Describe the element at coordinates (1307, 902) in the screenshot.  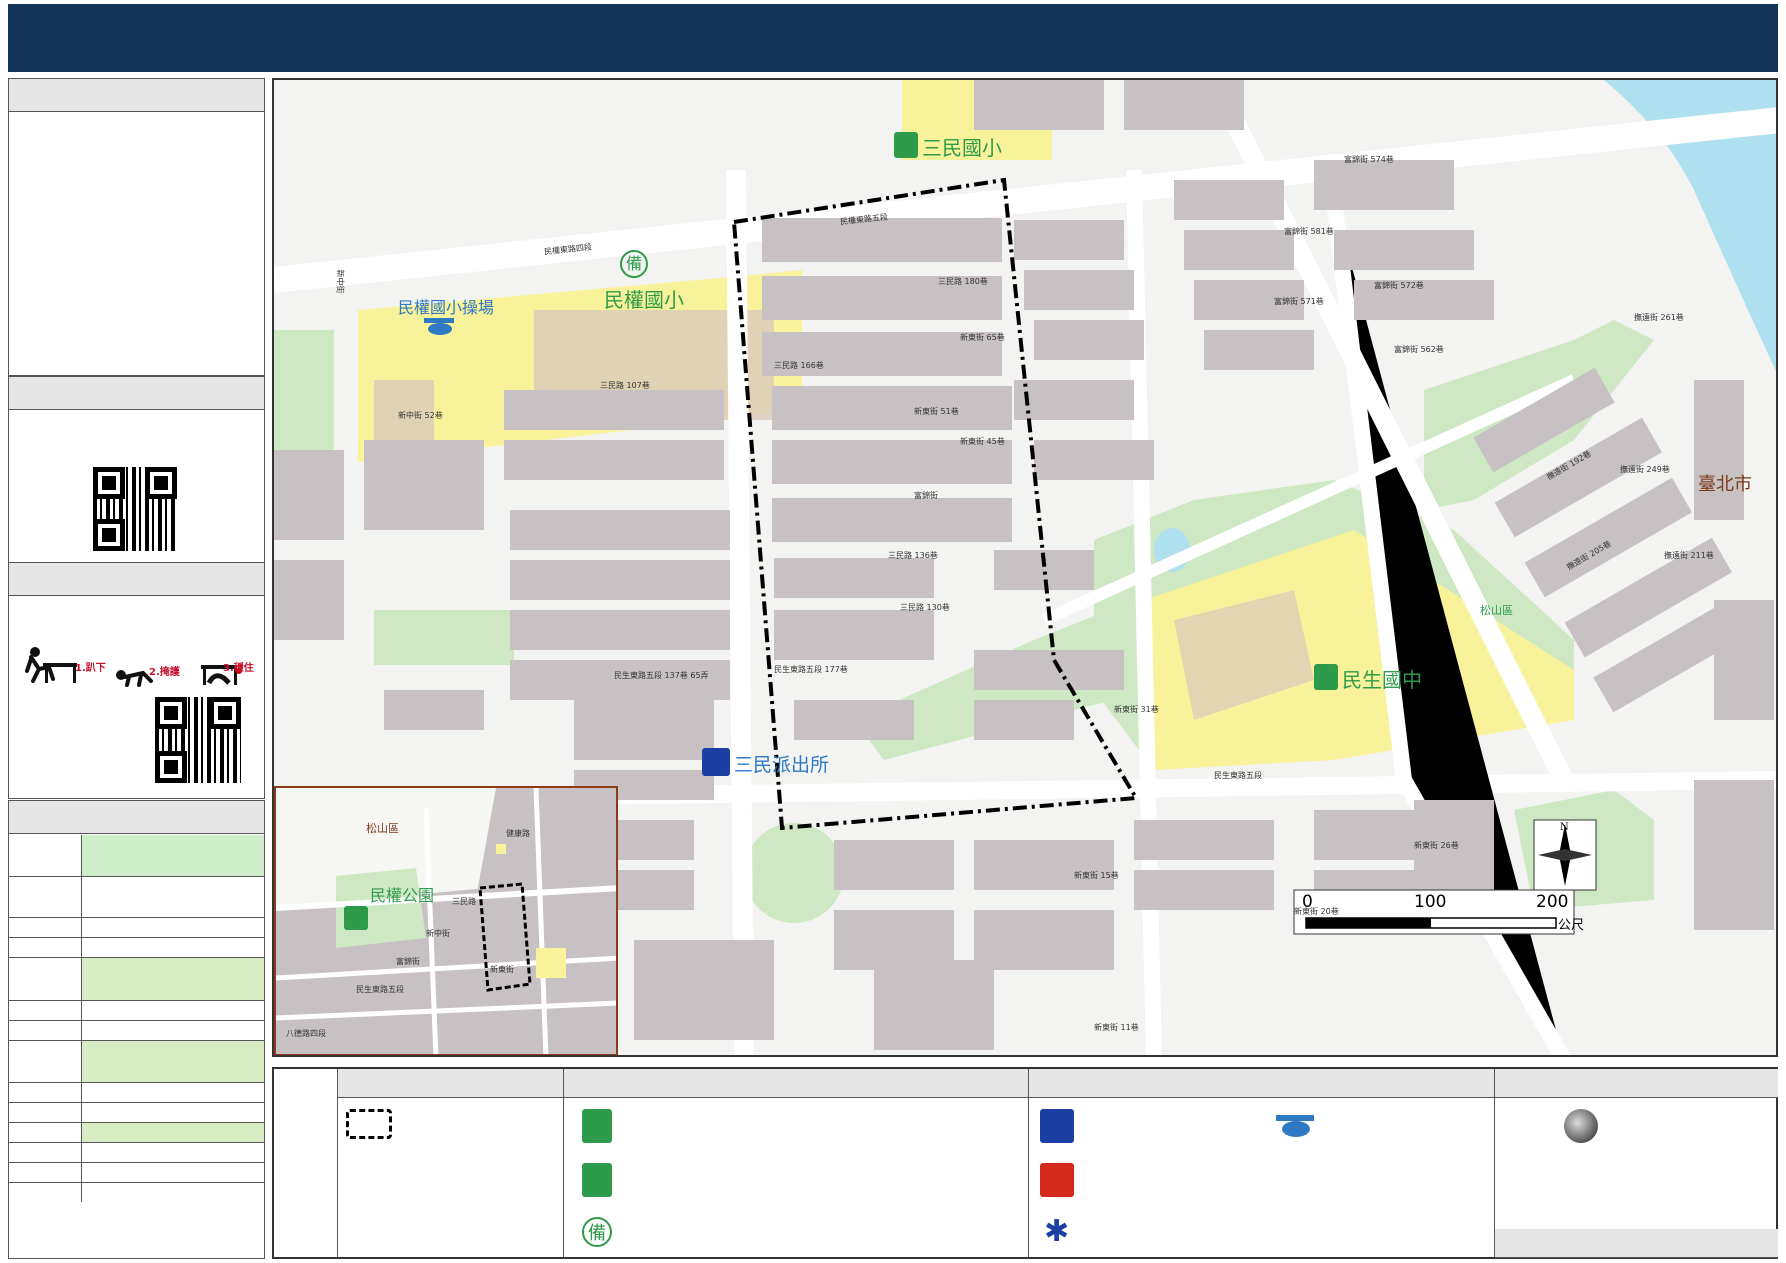
I see `scale-label-0: 0` at that location.